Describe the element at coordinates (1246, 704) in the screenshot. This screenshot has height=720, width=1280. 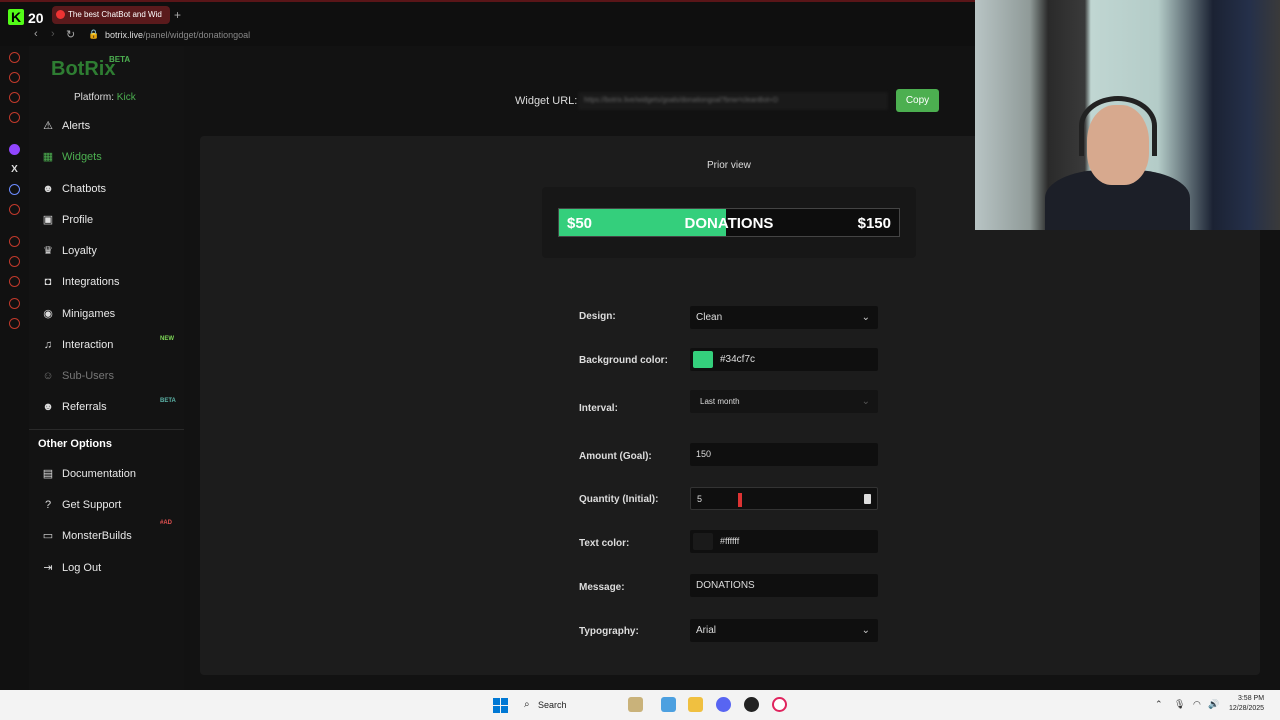
I see `taskbar-clock: 3:58 PM 12/28/2025` at that location.